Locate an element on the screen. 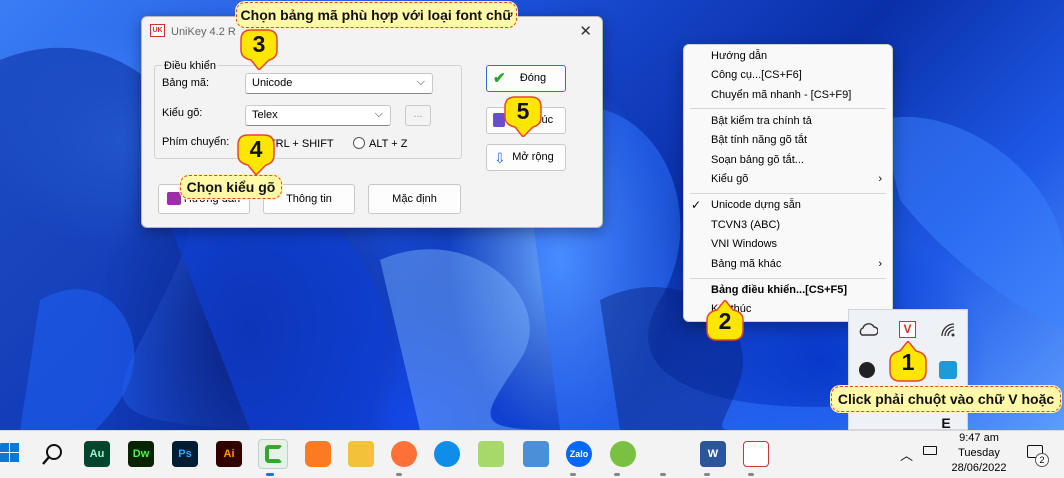  dreamweaver-icon: Dw is located at coordinates (141, 454).